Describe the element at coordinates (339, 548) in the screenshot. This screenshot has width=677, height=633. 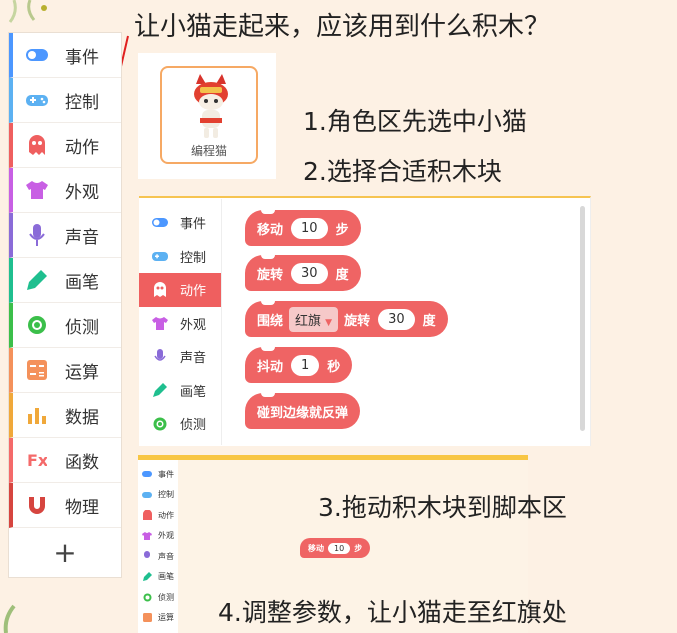
I see `script-move-steps-input: 10` at that location.